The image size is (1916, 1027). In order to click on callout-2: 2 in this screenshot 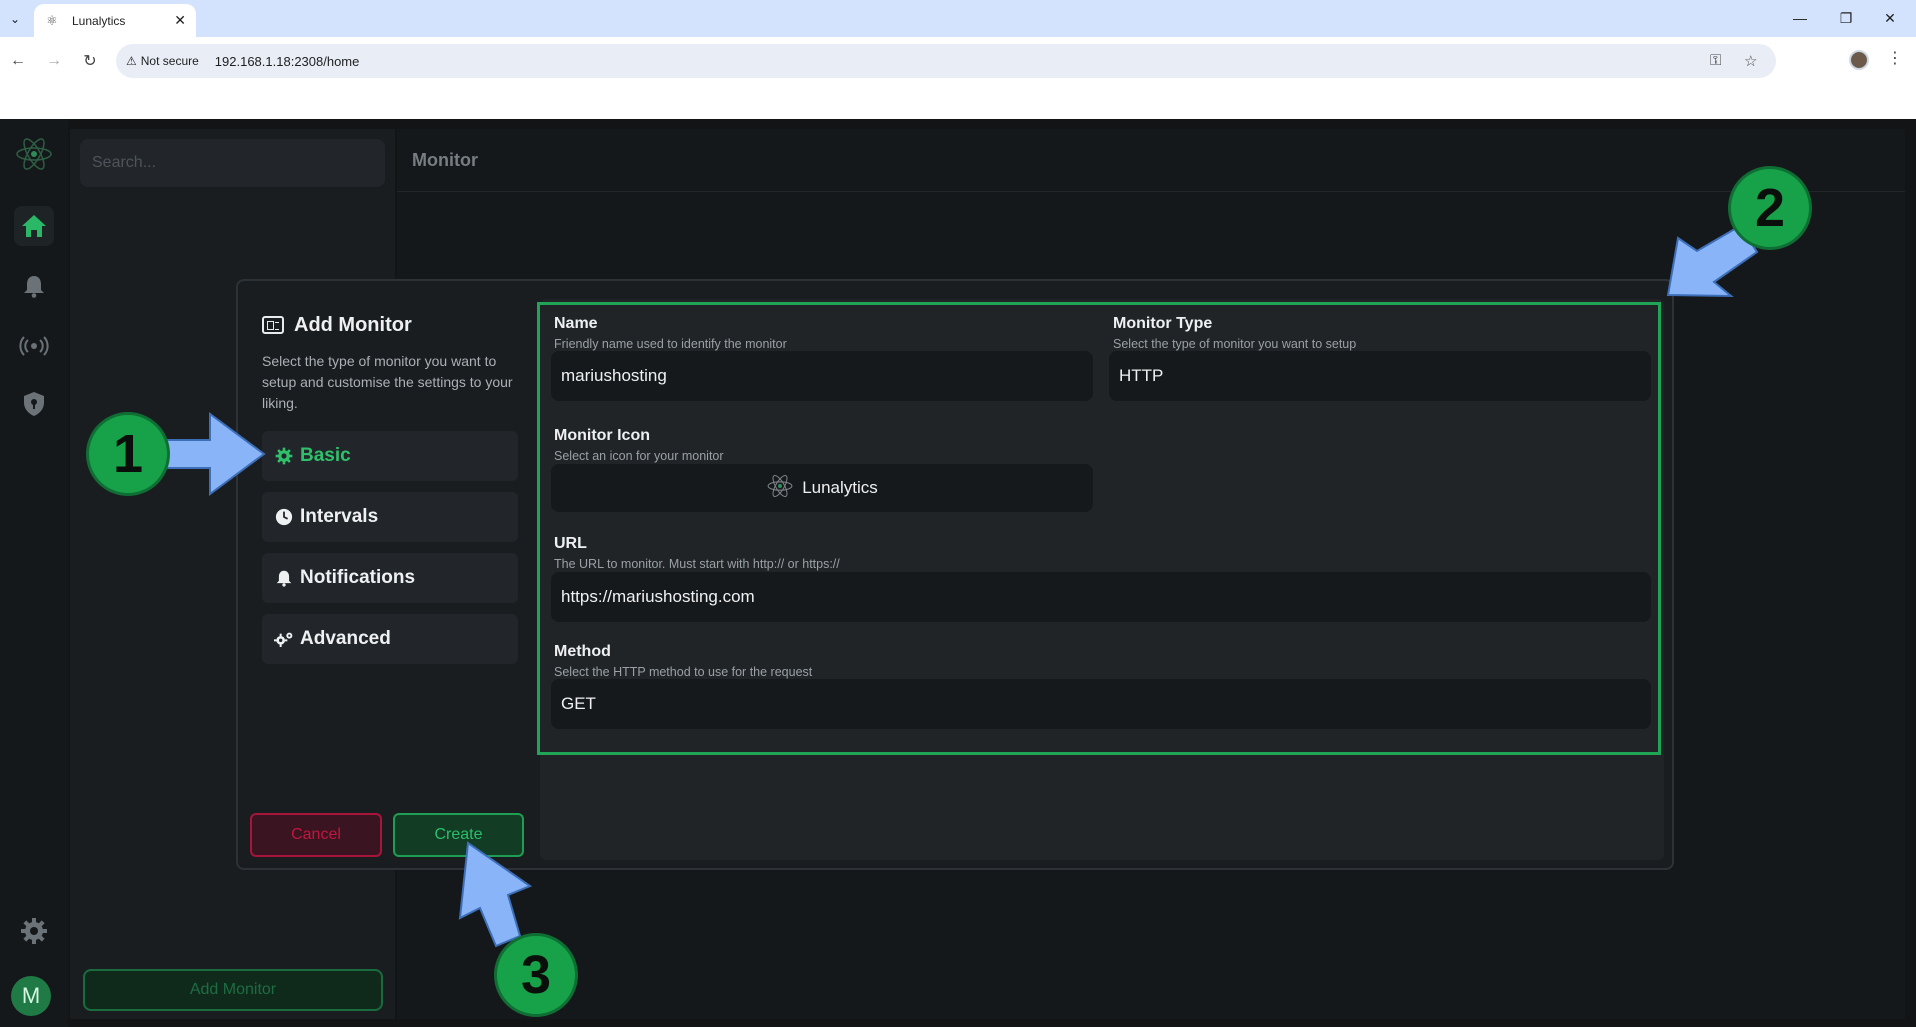, I will do `click(1770, 208)`.